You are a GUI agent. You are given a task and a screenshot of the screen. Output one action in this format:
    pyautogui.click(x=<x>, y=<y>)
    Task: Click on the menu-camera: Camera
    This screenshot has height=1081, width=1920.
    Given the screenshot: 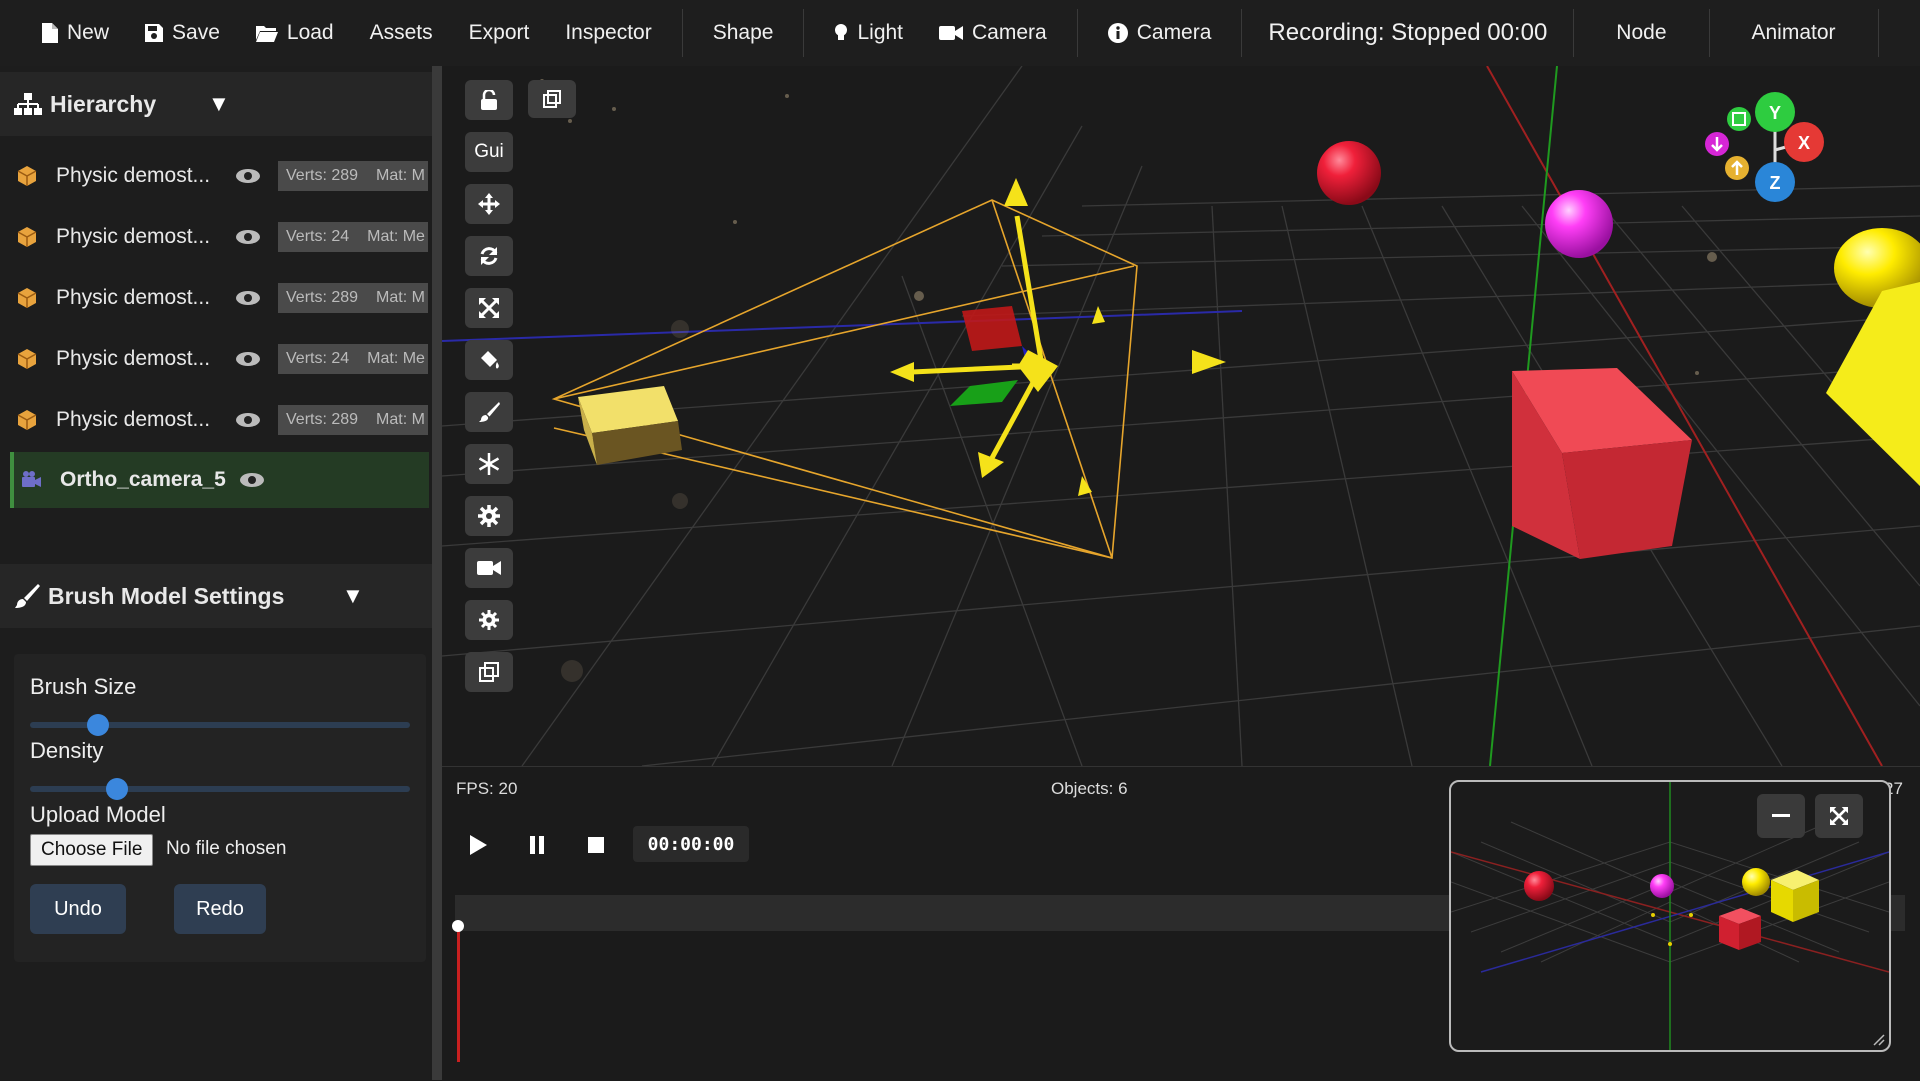 What is the action you would take?
    pyautogui.click(x=993, y=33)
    